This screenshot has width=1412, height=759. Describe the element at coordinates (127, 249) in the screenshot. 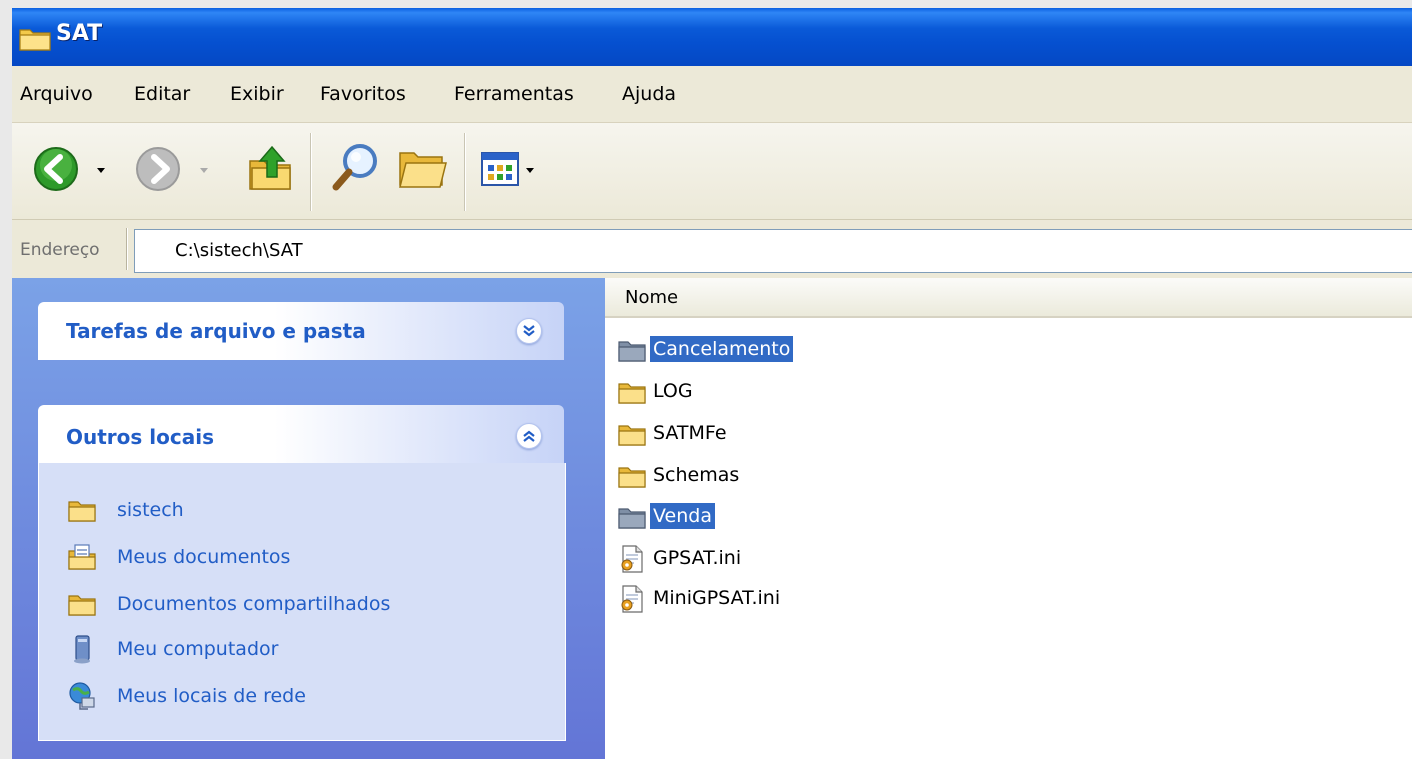

I see `address-separator` at that location.